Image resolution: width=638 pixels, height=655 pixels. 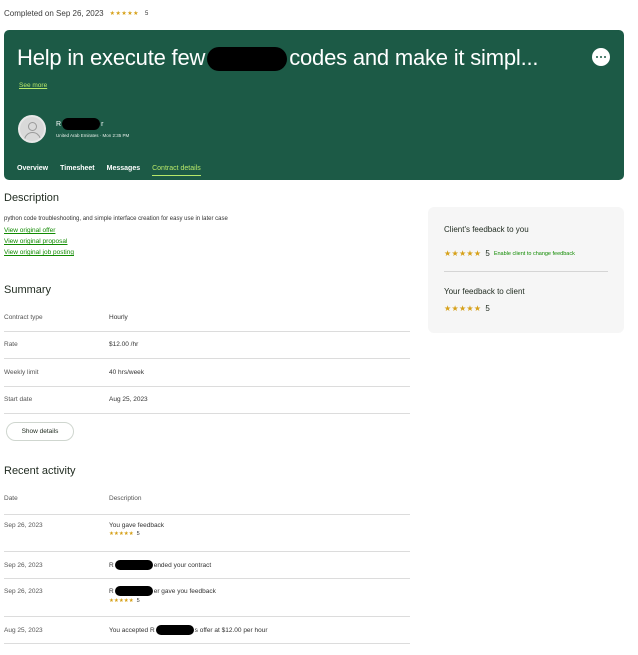 I want to click on activity-description: You accepted R s offer at $12.00 per hour, so click(x=188, y=630).